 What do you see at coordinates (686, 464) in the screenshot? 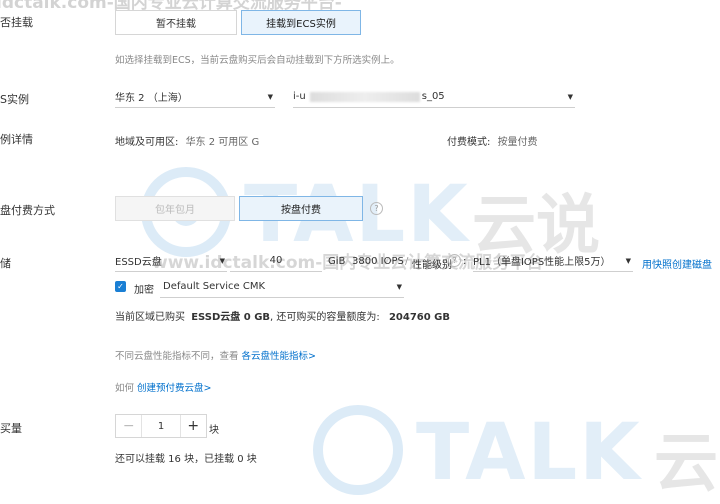
I see `watermark-logo-cn-bottom: 云` at bounding box center [686, 464].